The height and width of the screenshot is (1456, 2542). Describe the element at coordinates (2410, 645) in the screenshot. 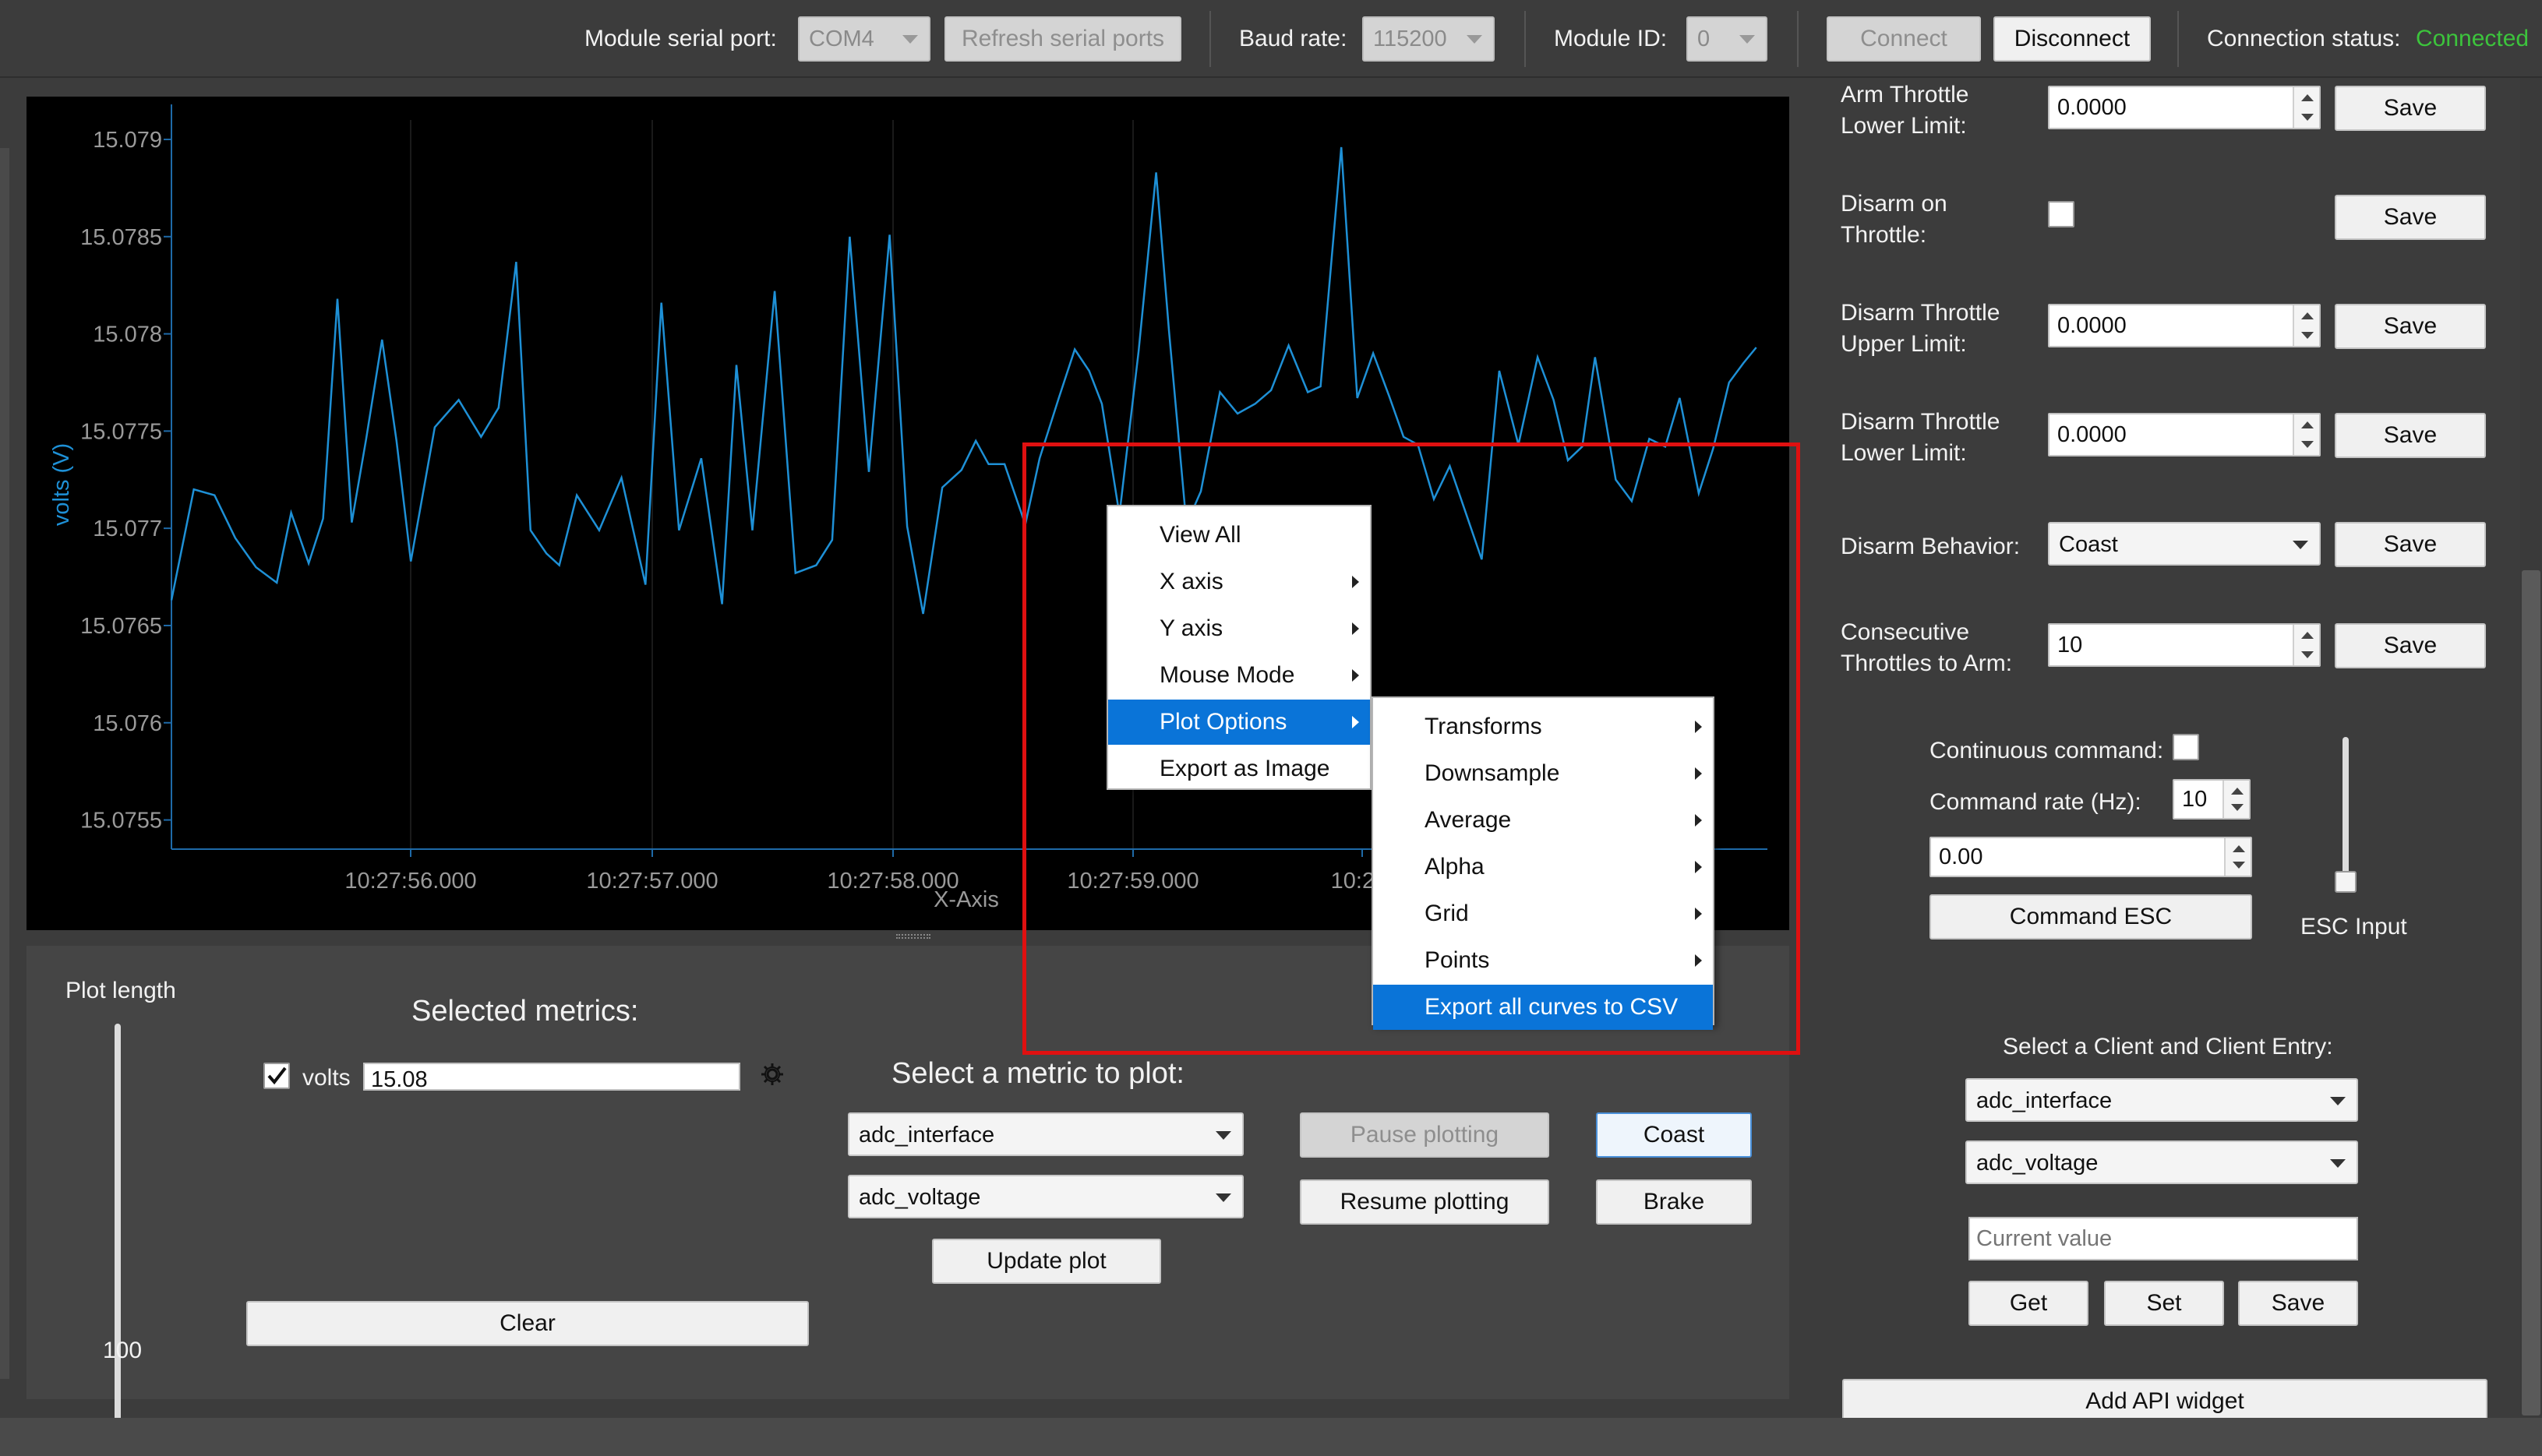

I see `save-consecutive-throttles-button: Save` at that location.